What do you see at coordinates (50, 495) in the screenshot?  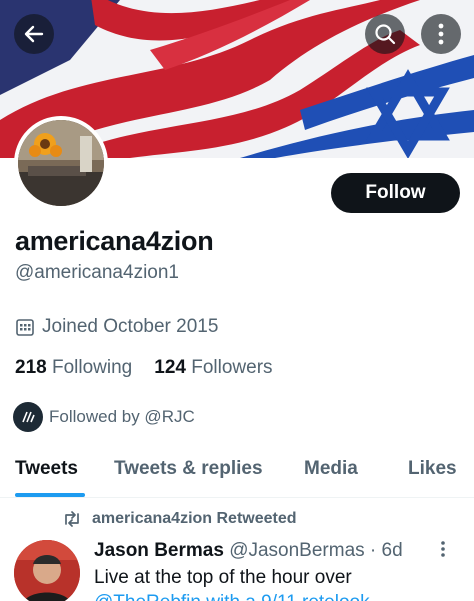 I see `active-tab-indicator` at bounding box center [50, 495].